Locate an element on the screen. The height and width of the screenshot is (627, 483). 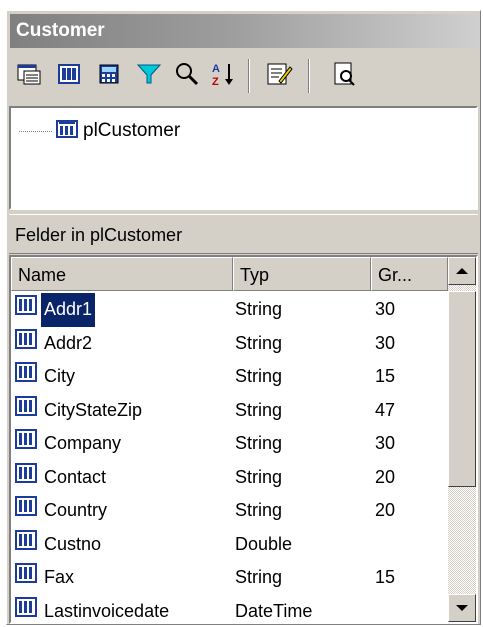
panel-title: Customer is located at coordinates (244, 31).